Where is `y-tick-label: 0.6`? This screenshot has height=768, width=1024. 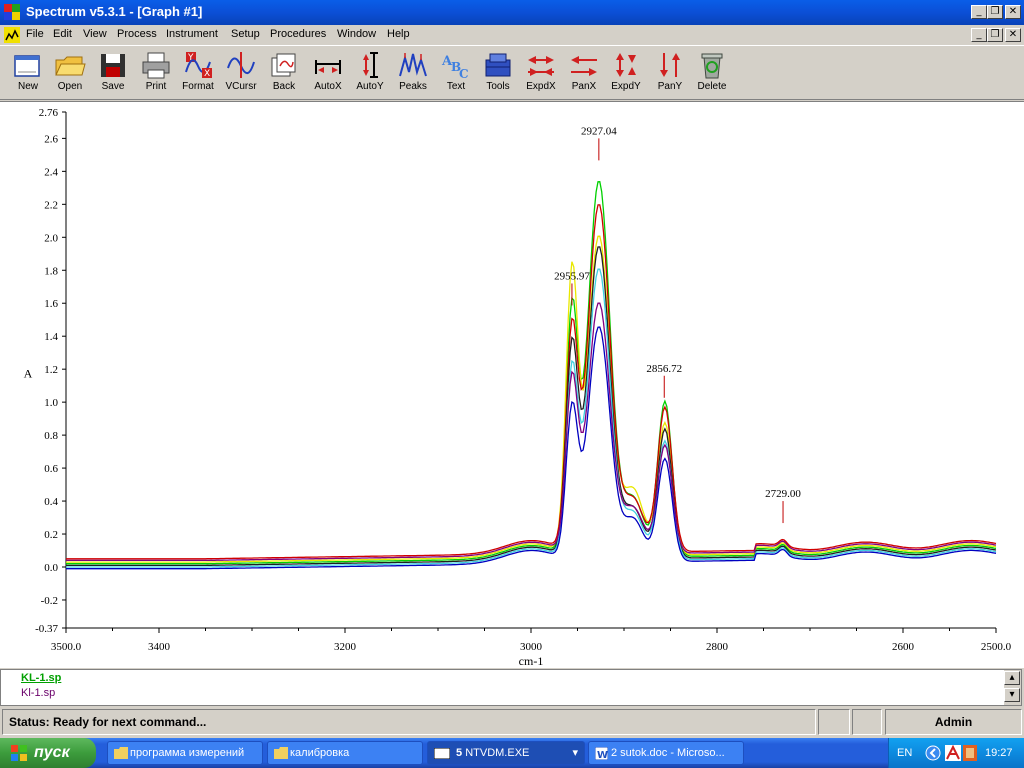
y-tick-label: 0.6 is located at coordinates (51, 469).